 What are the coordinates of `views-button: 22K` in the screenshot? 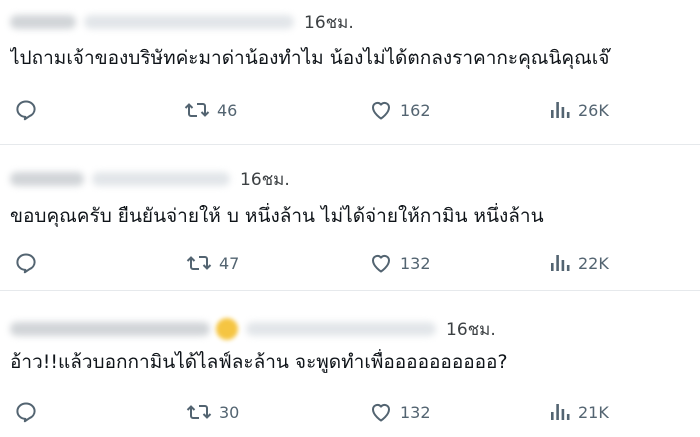 It's located at (579, 263).